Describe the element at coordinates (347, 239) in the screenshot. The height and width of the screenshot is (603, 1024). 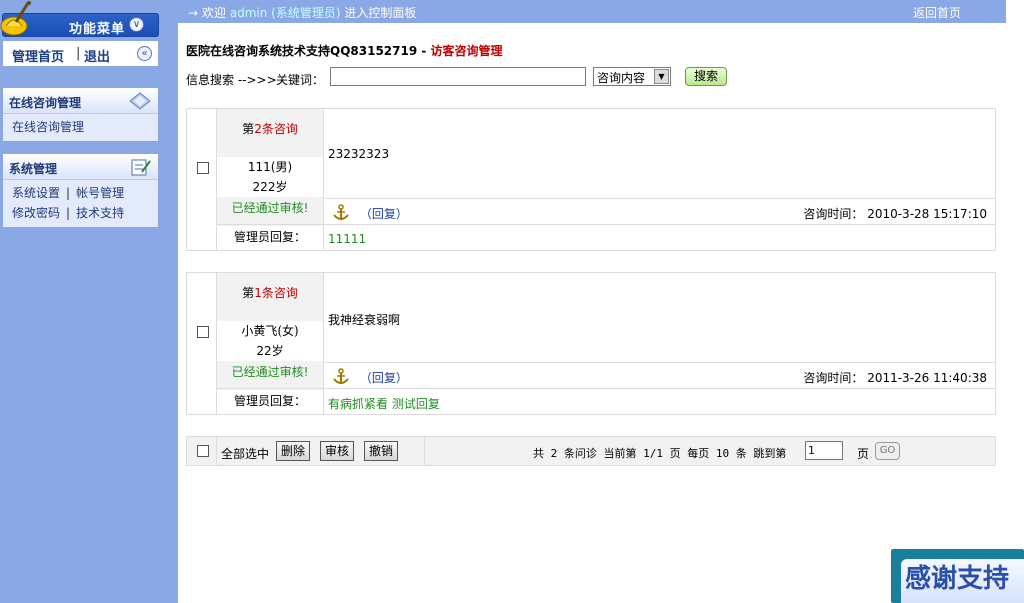
I see `admin-reply-text: 11111` at that location.